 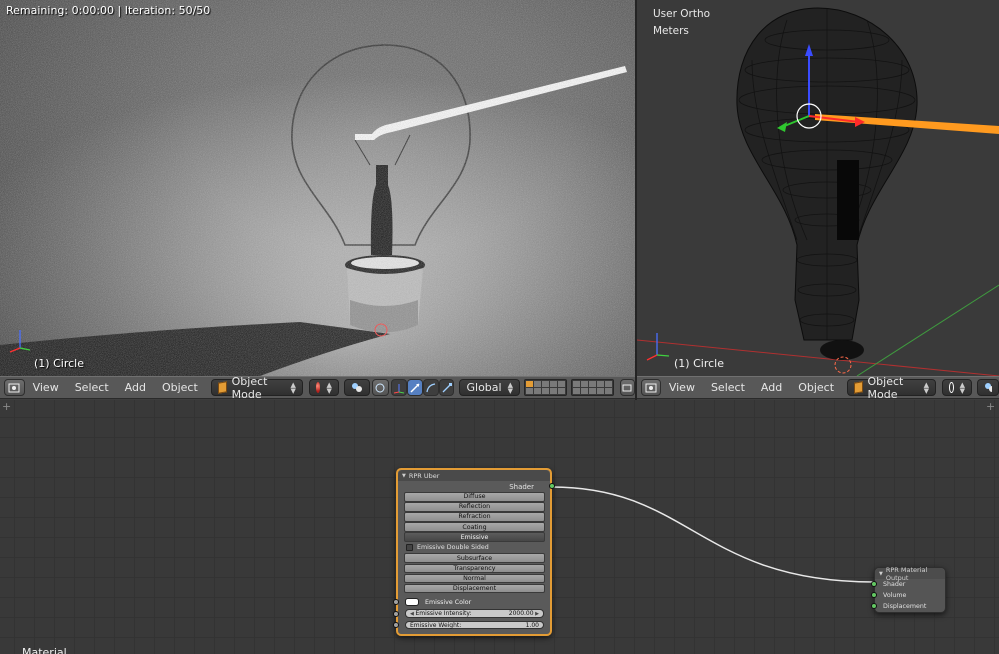 What do you see at coordinates (474, 537) in the screenshot?
I see `emissive-button: Emissive` at bounding box center [474, 537].